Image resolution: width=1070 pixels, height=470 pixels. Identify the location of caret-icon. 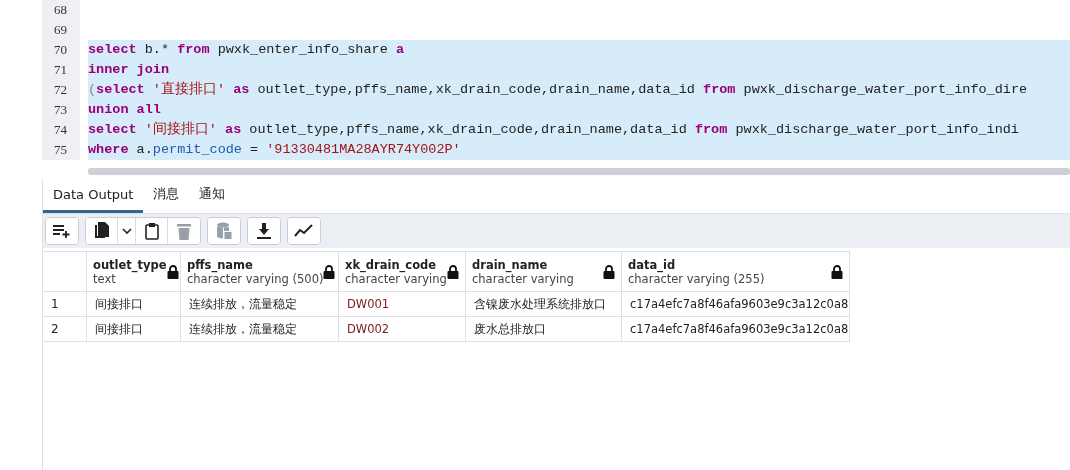
(126, 231).